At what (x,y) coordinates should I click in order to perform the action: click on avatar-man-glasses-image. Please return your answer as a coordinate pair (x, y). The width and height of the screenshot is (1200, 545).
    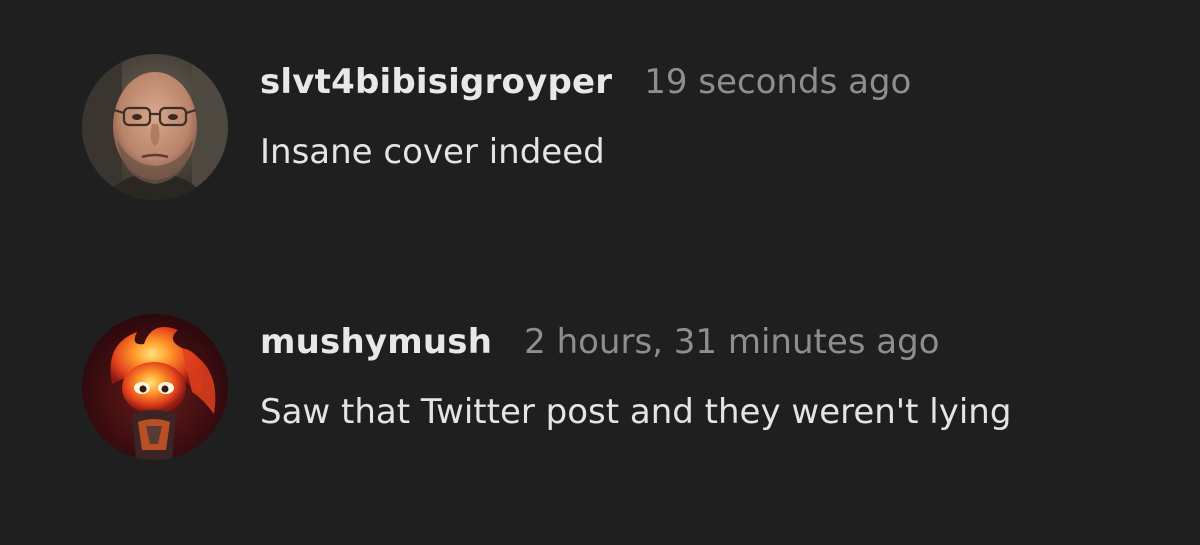
    Looking at the image, I should click on (155, 127).